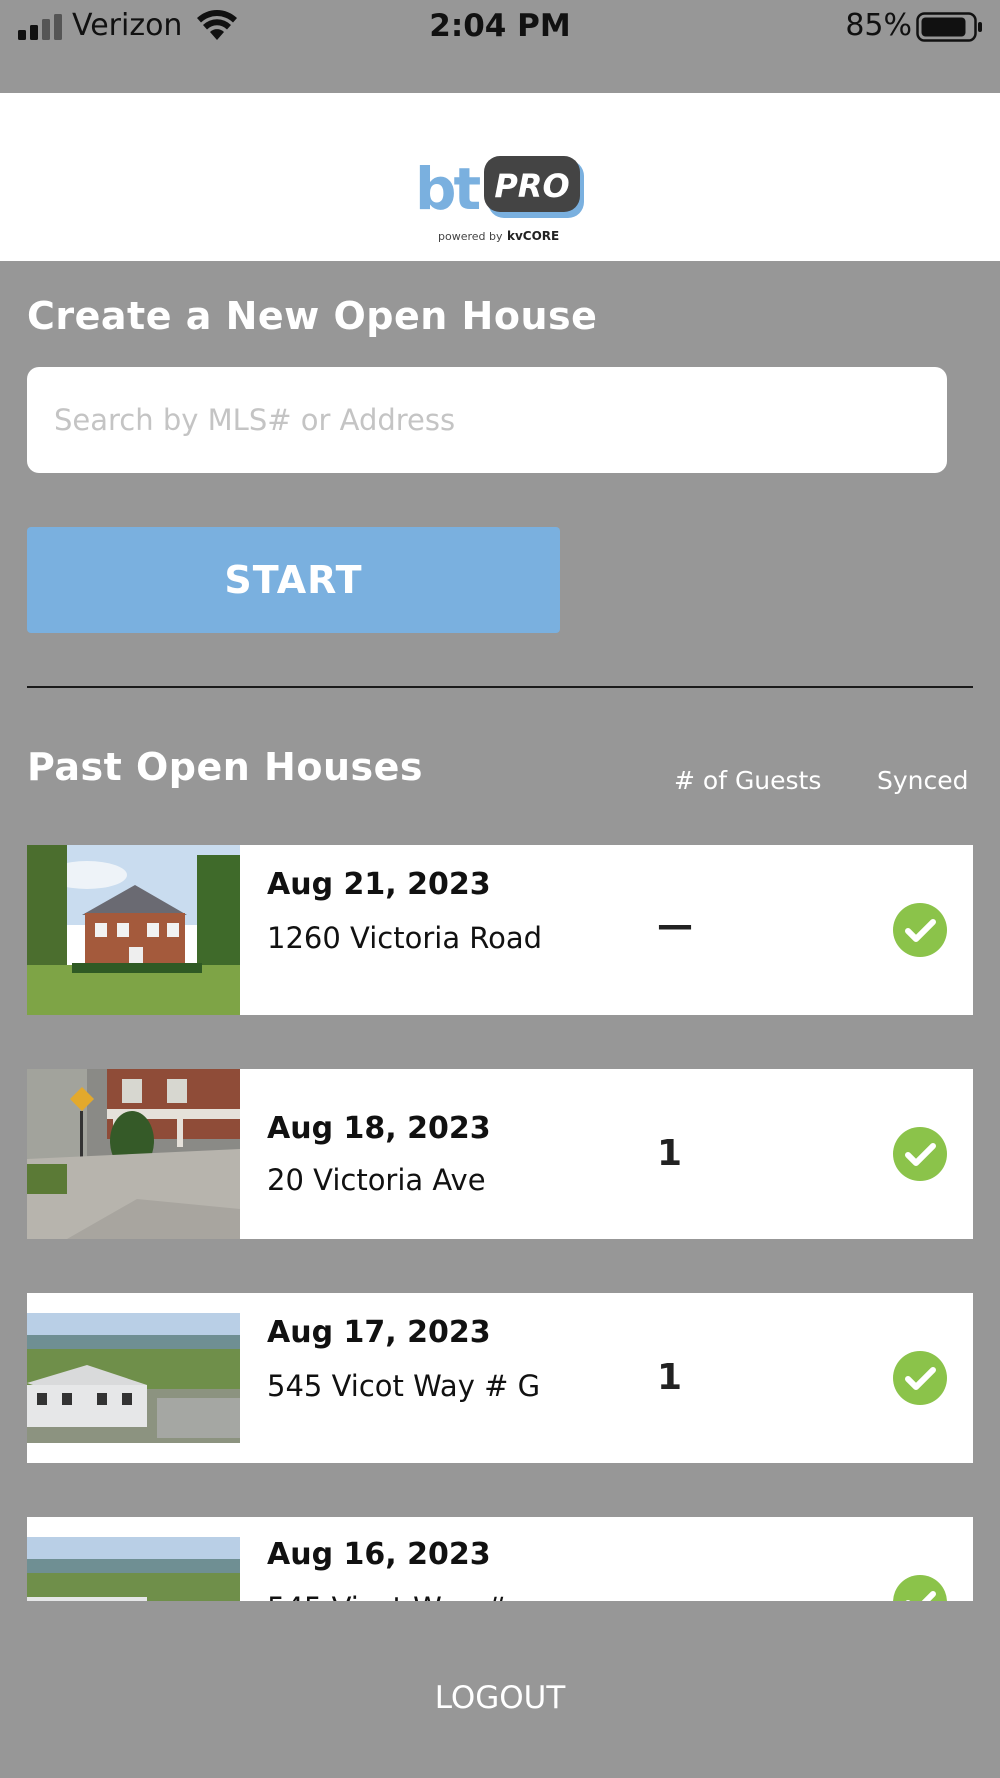 The image size is (1000, 1778). Describe the element at coordinates (404, 1386) in the screenshot. I see `row-address: 545 Vicot Way # G` at that location.